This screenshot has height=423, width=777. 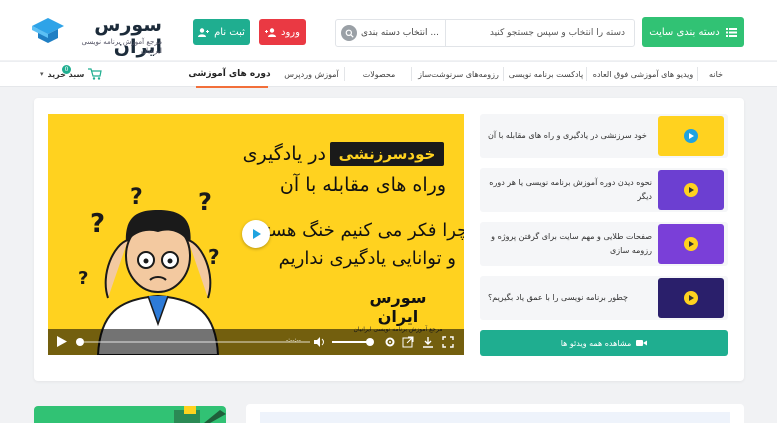 I want to click on user-plus-icon, so click(x=271, y=32).